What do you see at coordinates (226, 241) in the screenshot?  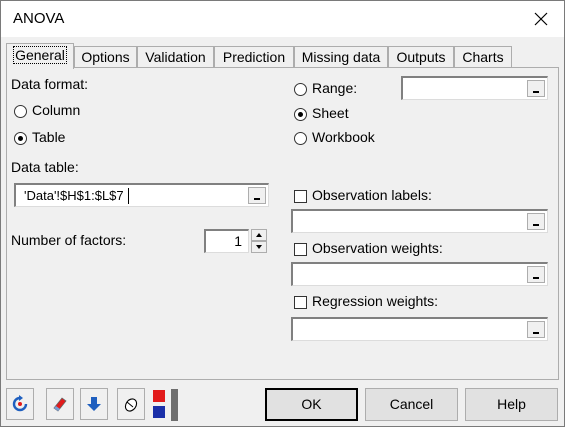 I see `number-of-factors-input: 1` at bounding box center [226, 241].